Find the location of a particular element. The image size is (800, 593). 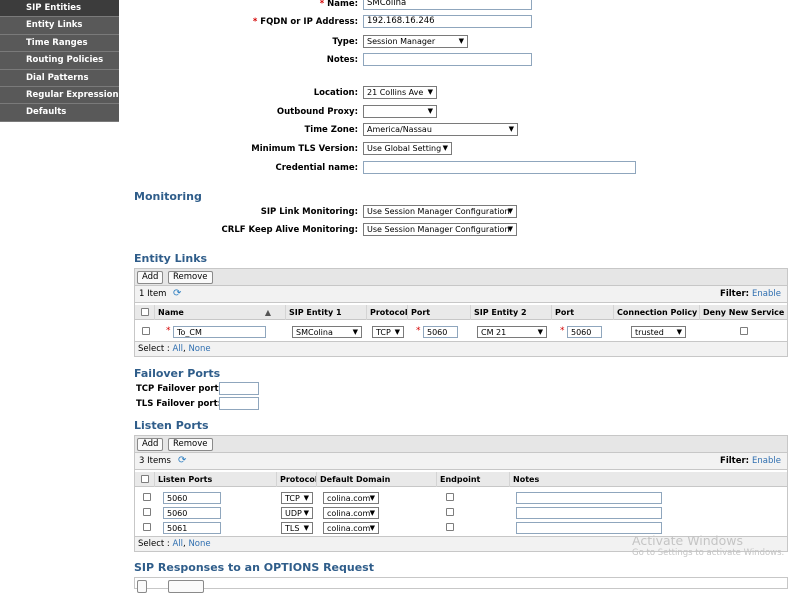

sip-entity-2-select: CM 21 ▼ is located at coordinates (512, 332).